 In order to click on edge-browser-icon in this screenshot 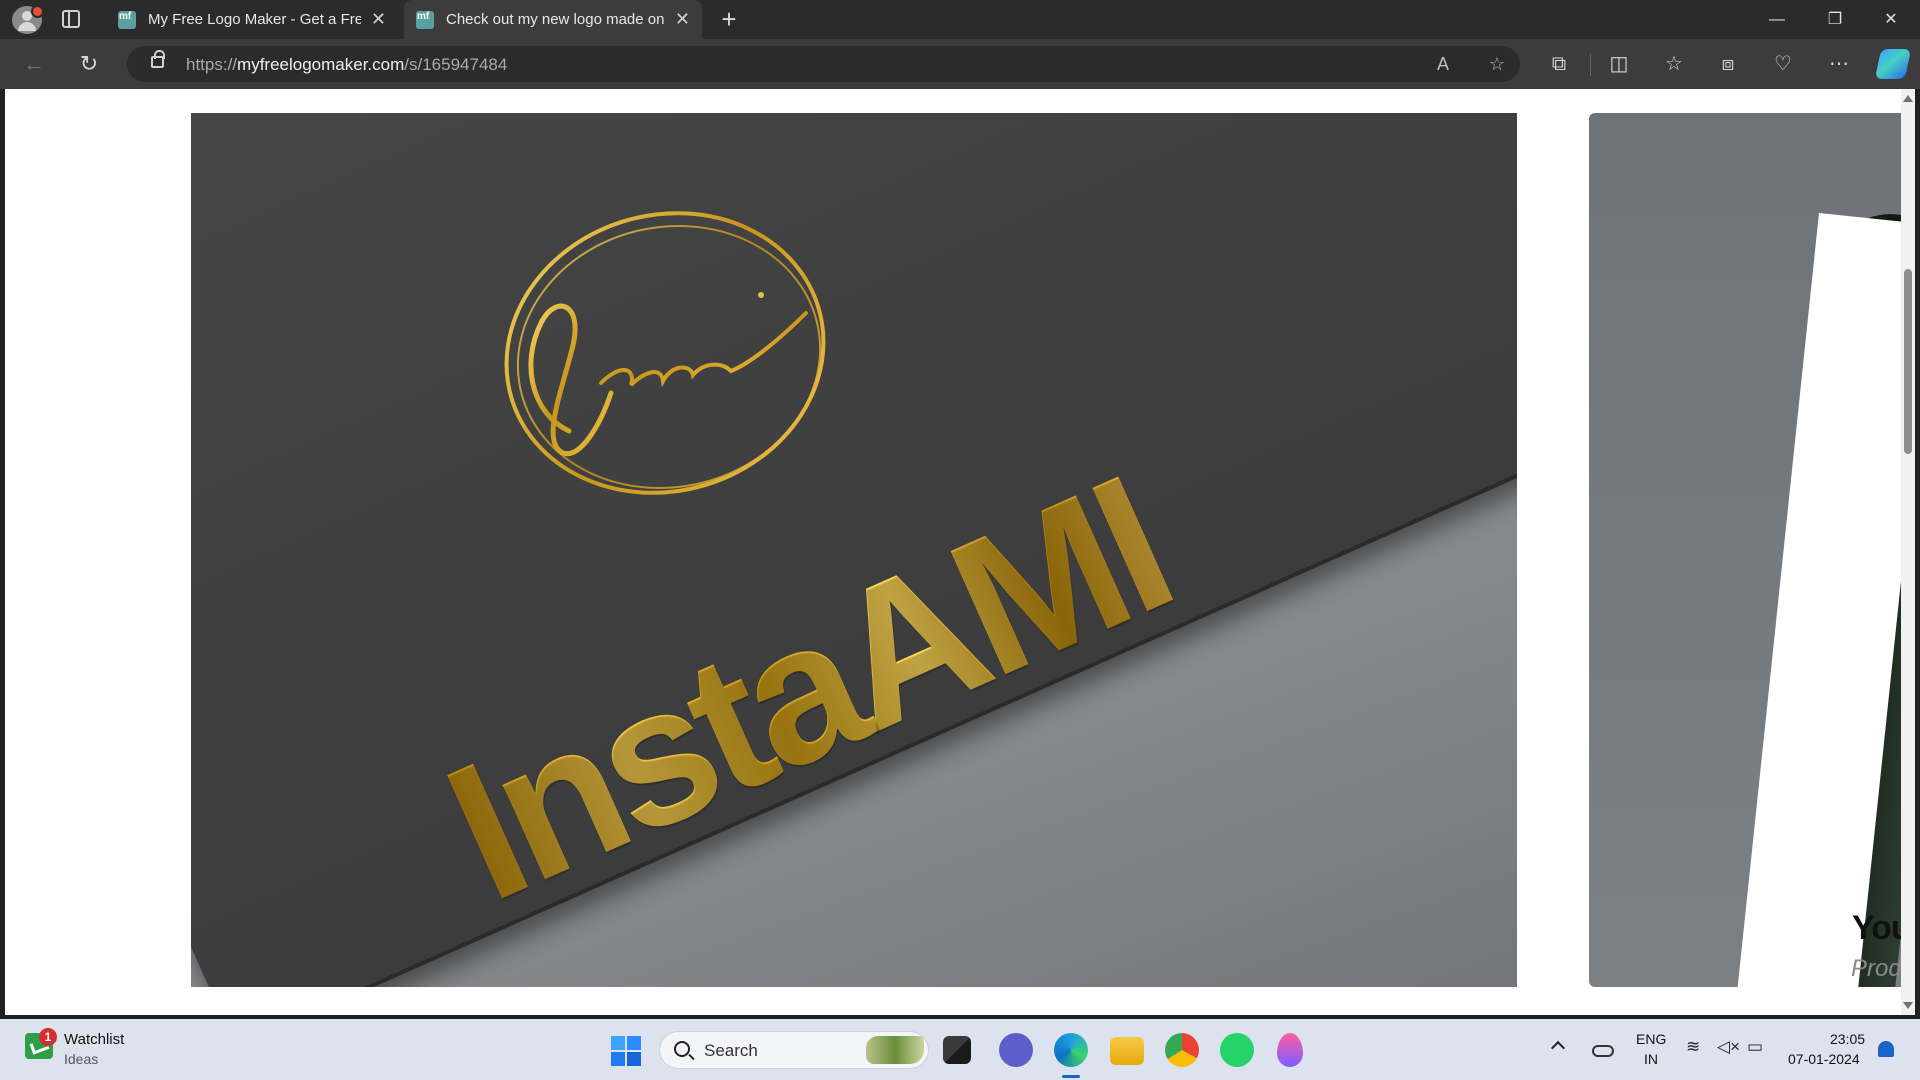, I will do `click(1071, 1050)`.